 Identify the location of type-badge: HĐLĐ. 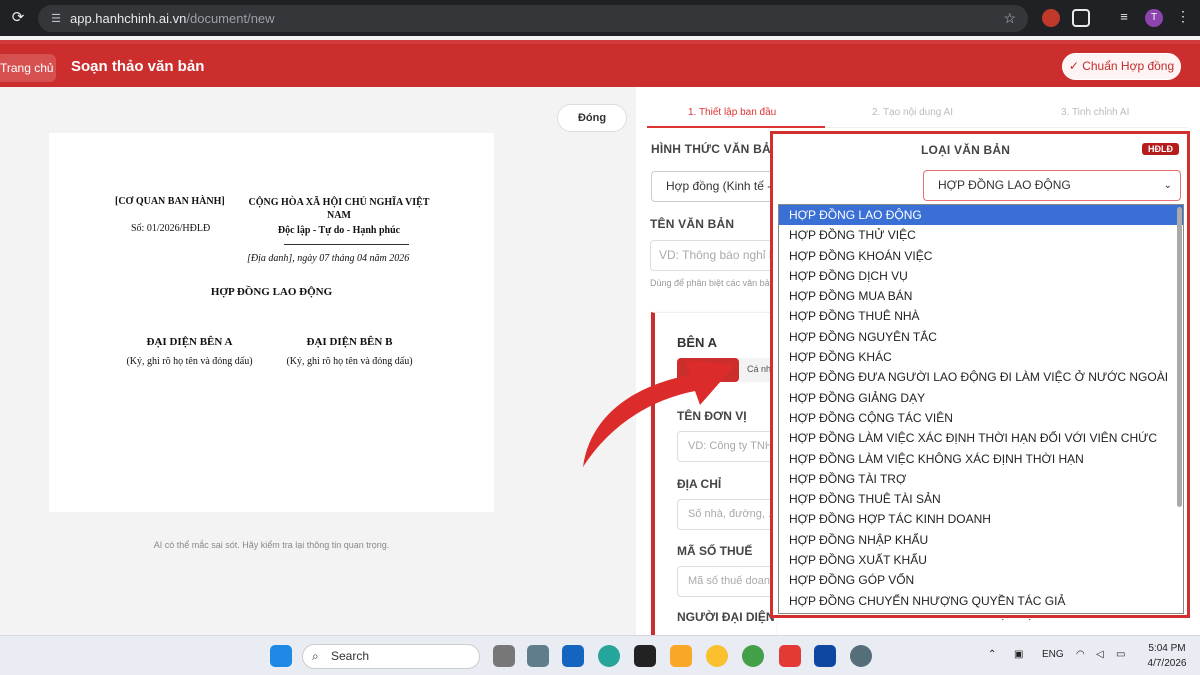
(1160, 149).